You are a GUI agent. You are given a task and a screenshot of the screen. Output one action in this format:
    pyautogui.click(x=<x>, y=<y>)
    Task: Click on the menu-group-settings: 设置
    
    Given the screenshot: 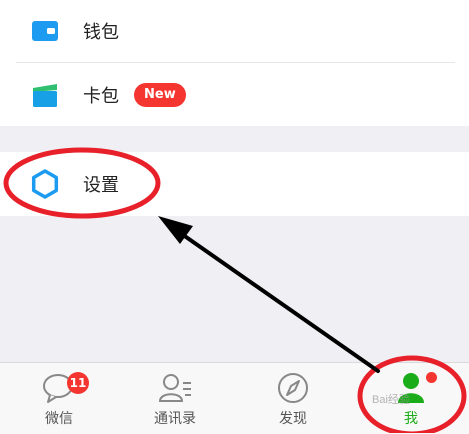 What is the action you would take?
    pyautogui.click(x=234, y=184)
    